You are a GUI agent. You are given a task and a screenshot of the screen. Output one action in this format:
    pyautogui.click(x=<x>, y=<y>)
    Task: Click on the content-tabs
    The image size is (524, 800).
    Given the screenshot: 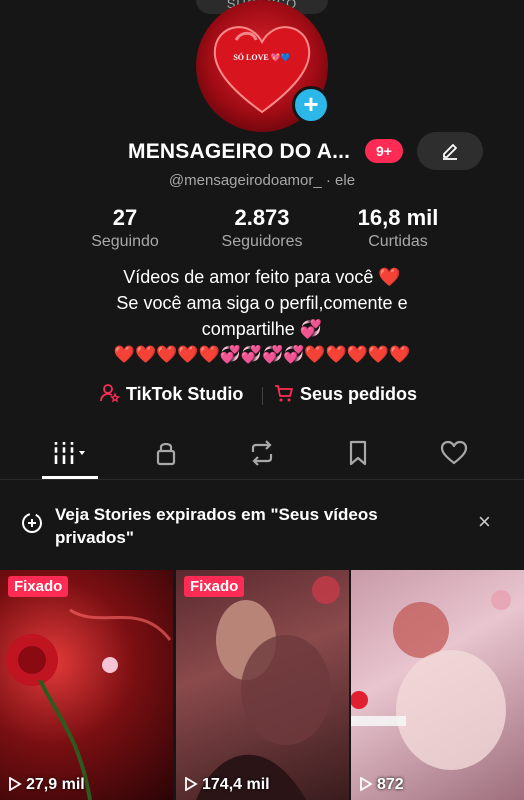 What is the action you would take?
    pyautogui.click(x=262, y=455)
    